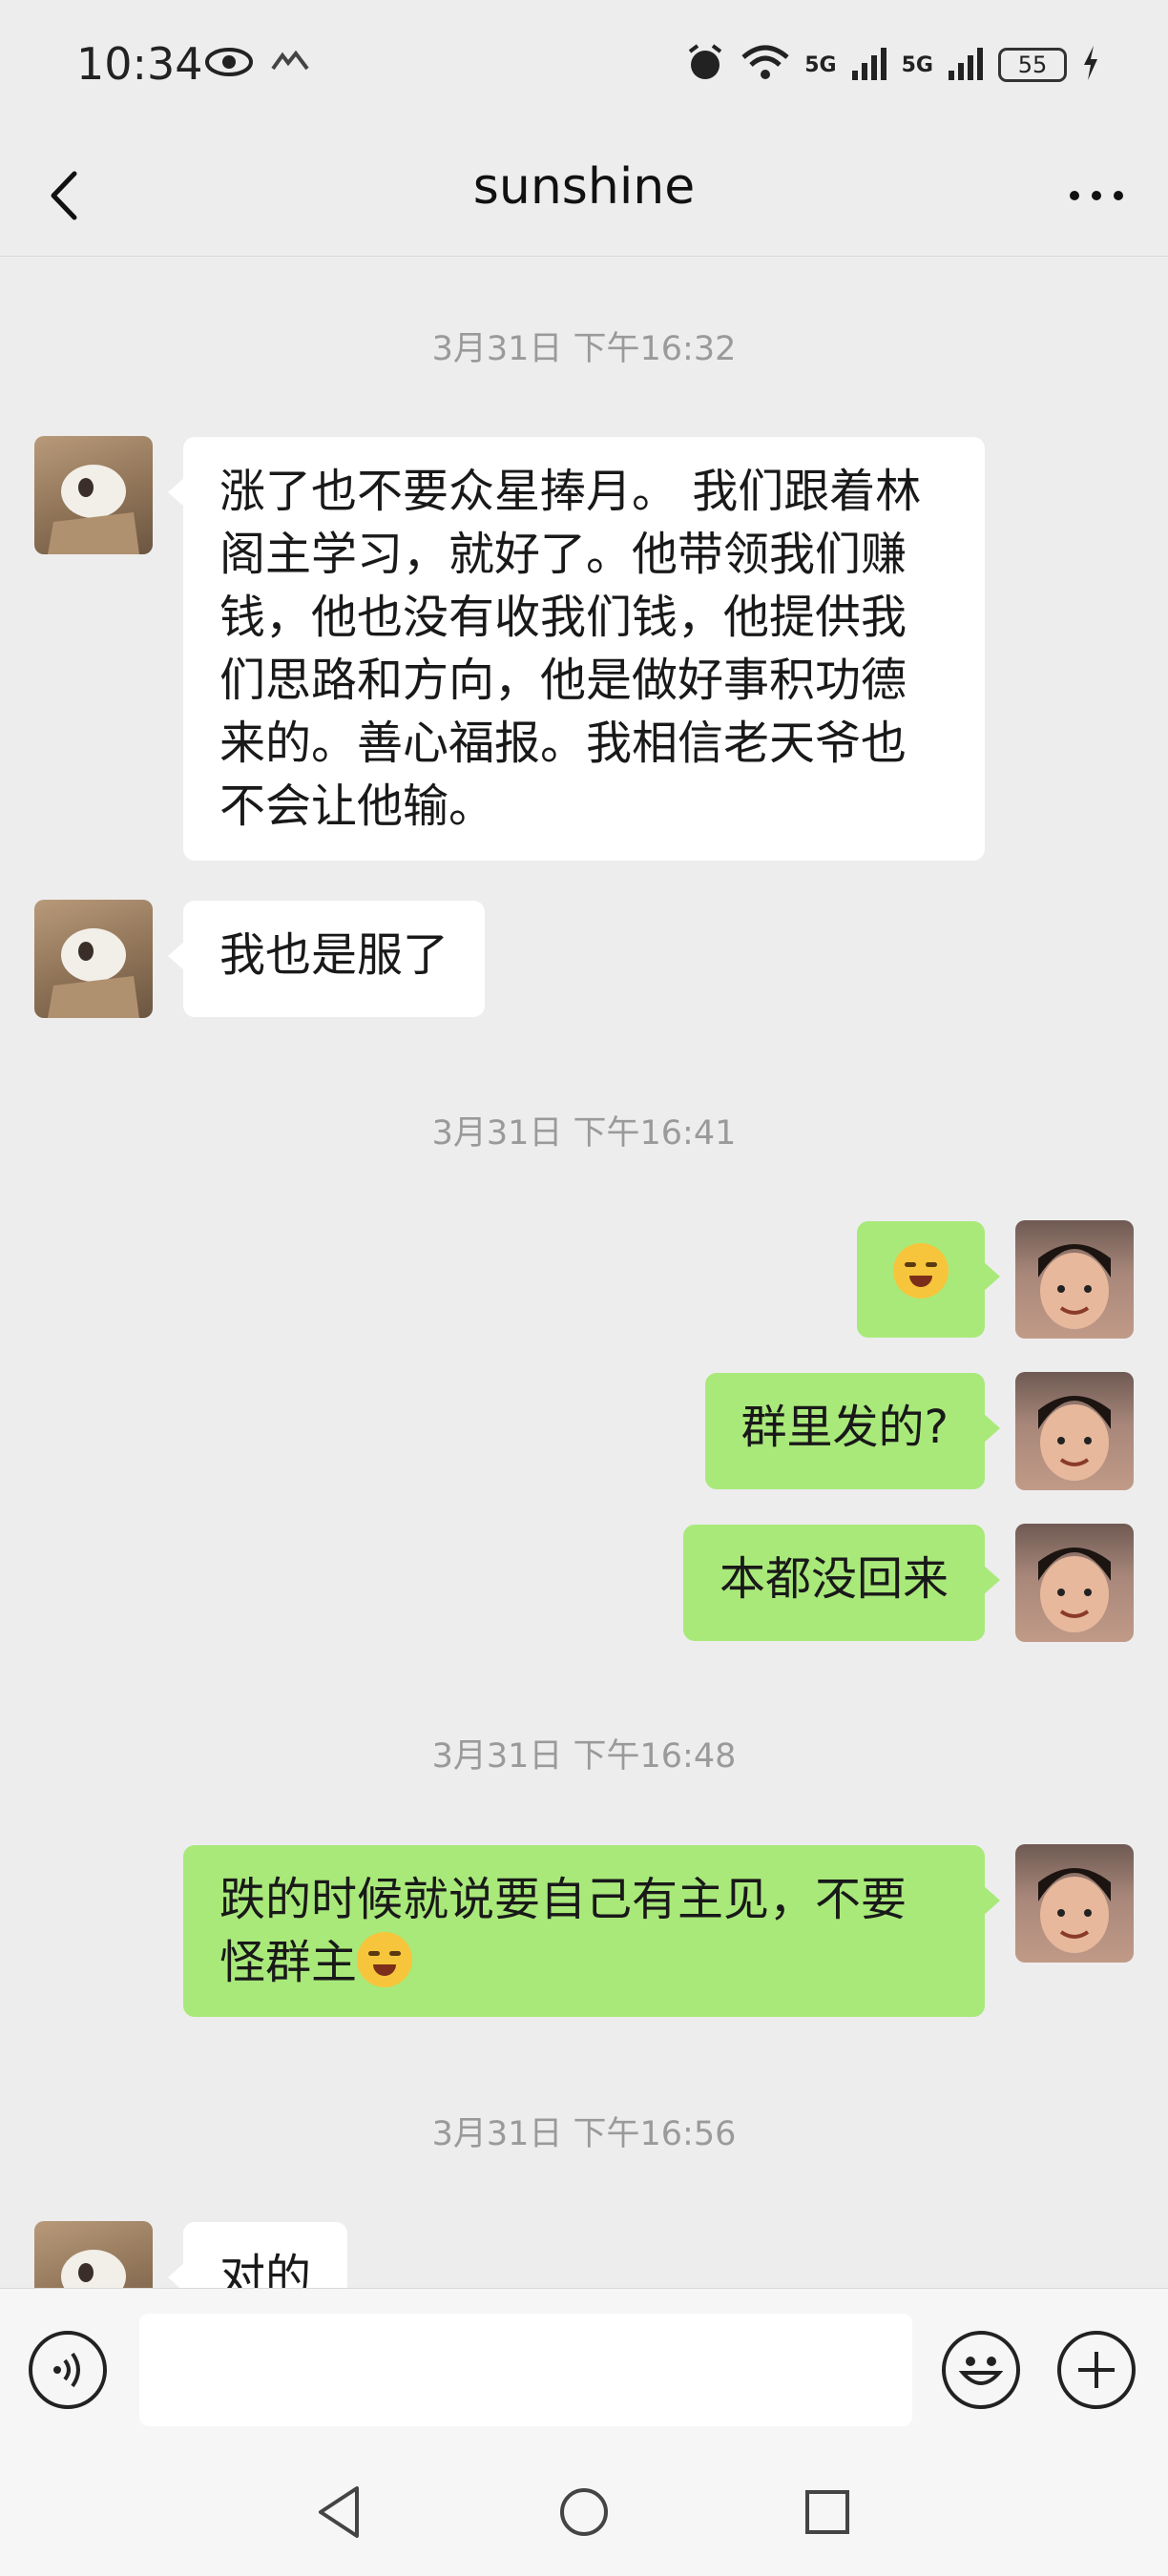 Image resolution: width=1168 pixels, height=2576 pixels. Describe the element at coordinates (827, 2512) in the screenshot. I see `recents-square-icon` at that location.